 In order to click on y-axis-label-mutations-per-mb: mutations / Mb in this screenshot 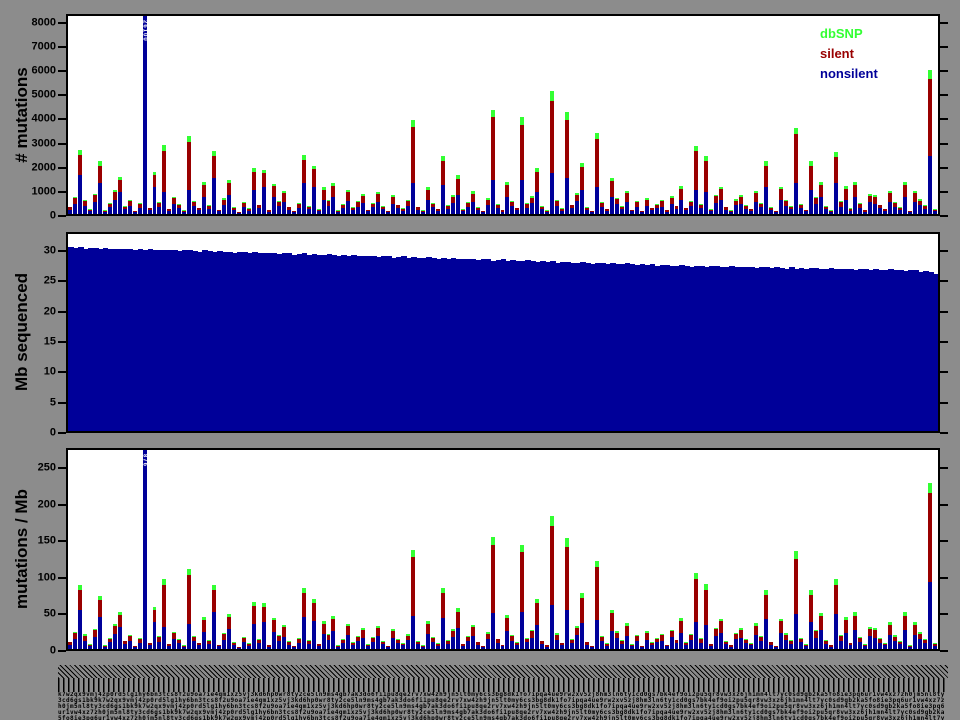, I will do `click(21, 549)`.